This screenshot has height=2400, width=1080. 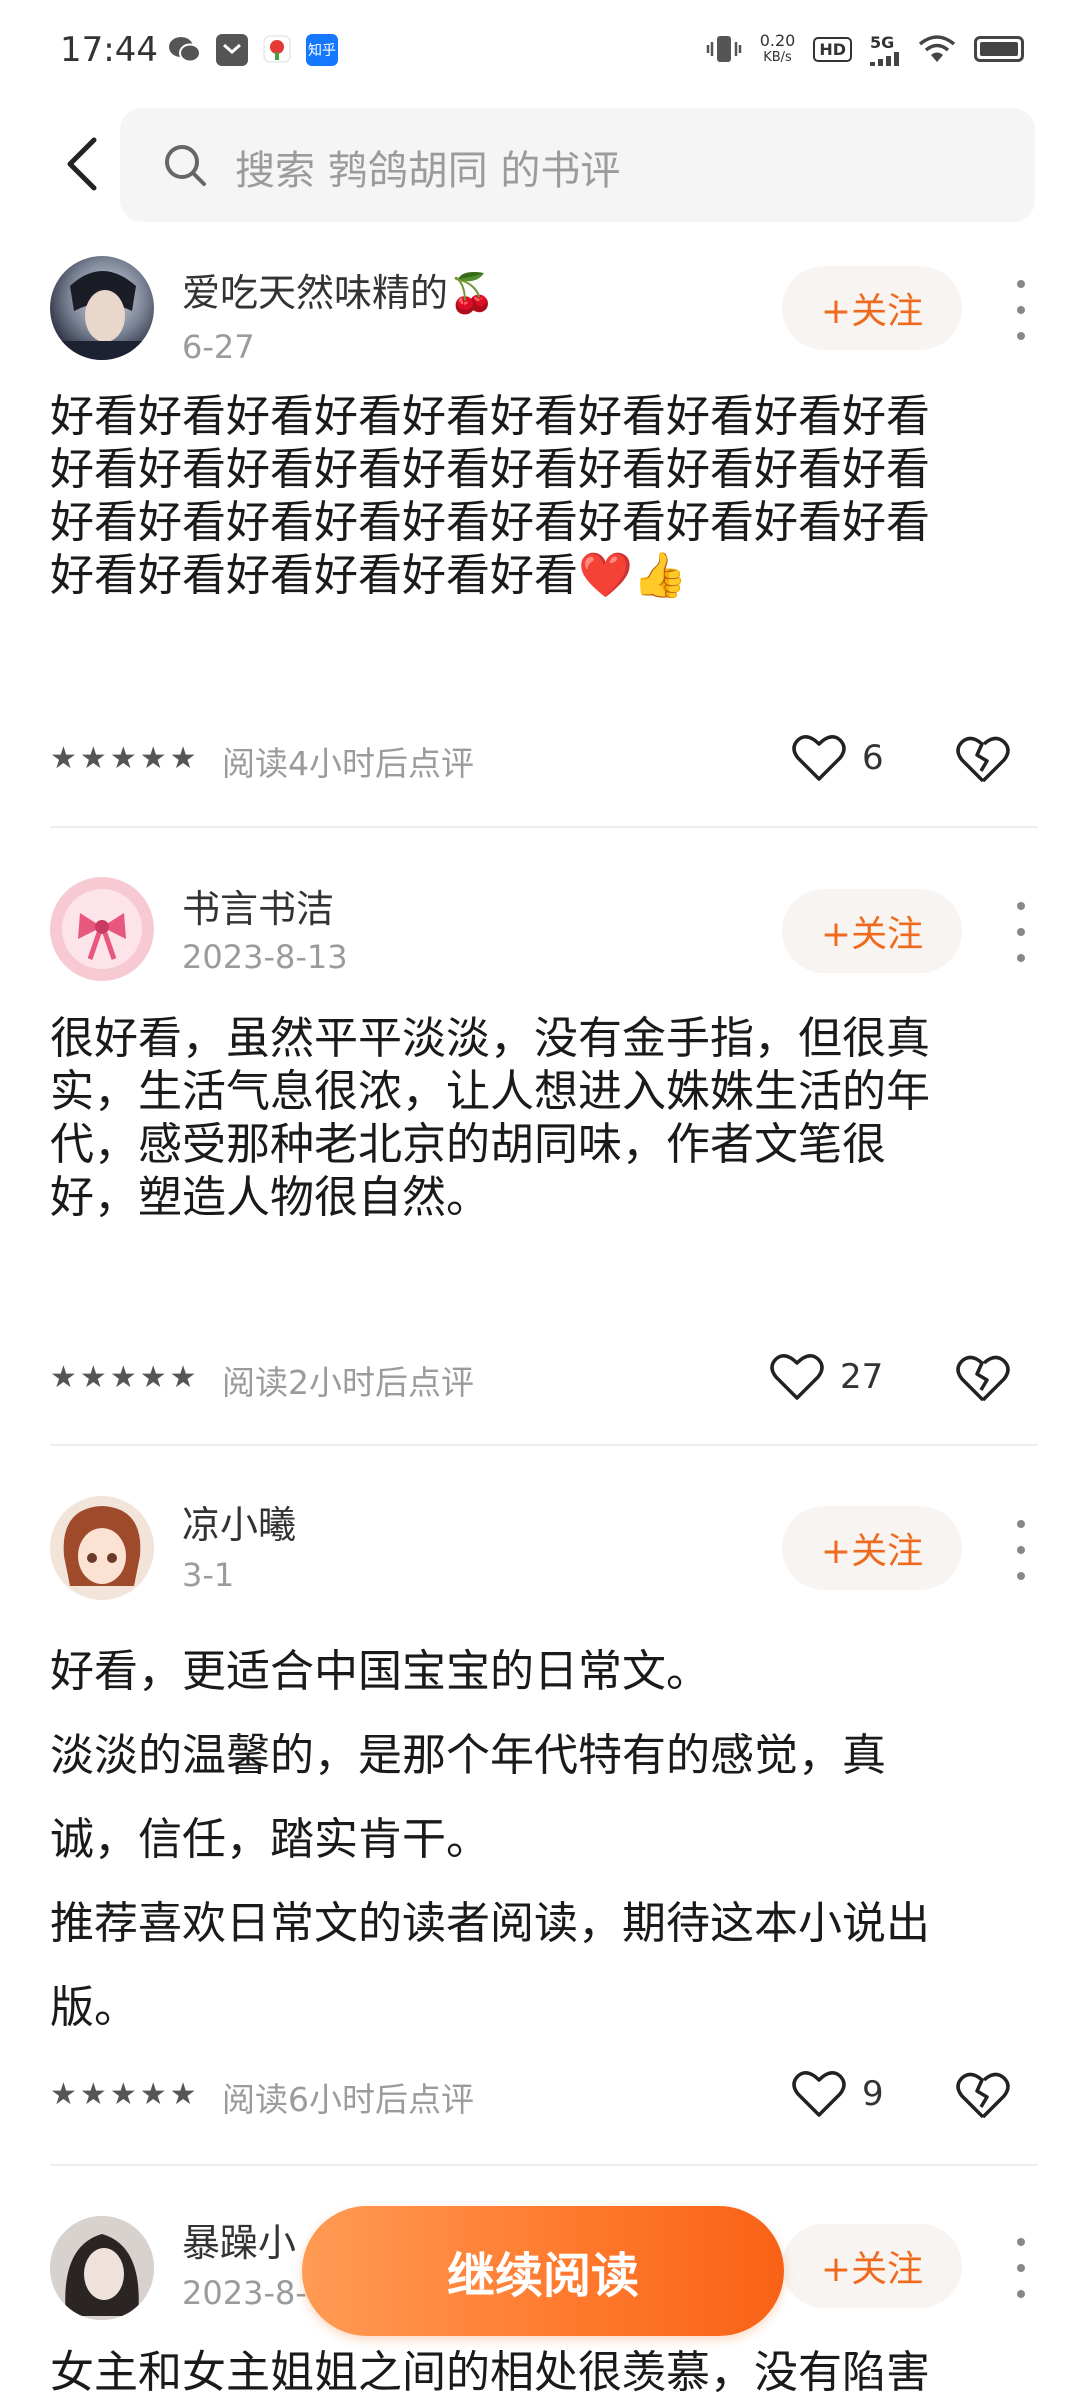 What do you see at coordinates (937, 48) in the screenshot?
I see `wifi-icon` at bounding box center [937, 48].